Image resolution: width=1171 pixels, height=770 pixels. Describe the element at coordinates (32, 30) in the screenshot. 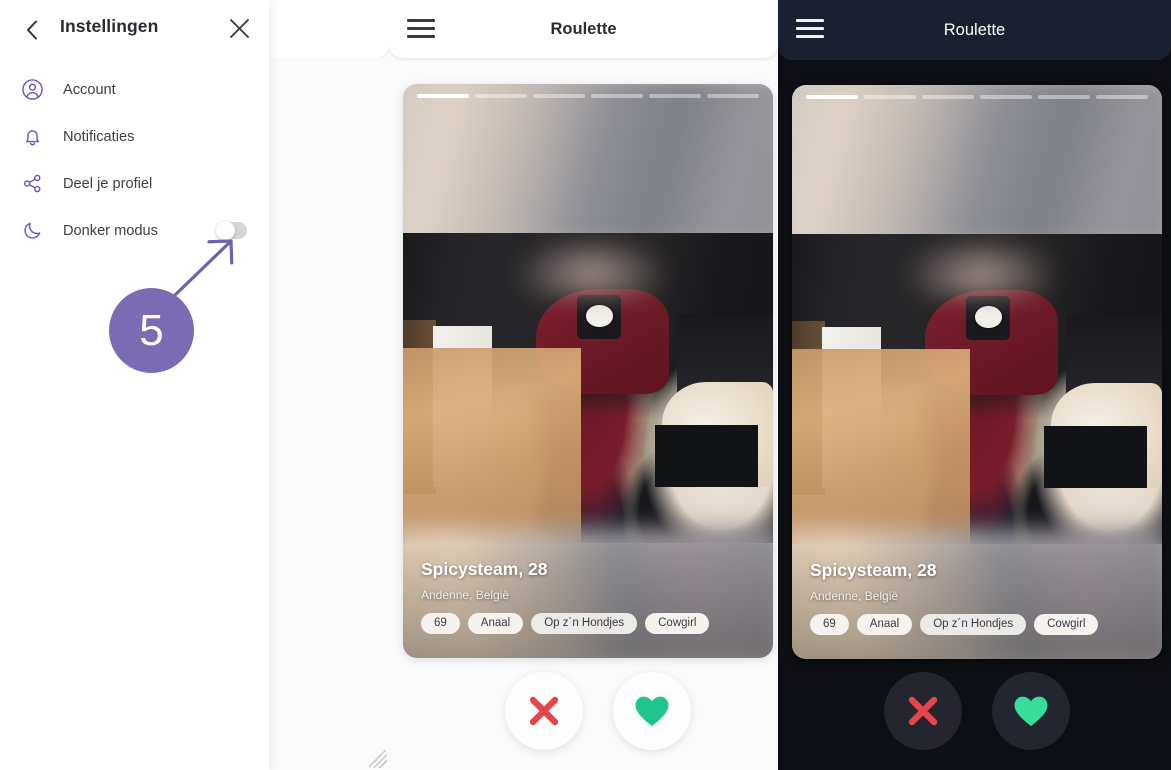

I see `chevron-left-icon` at that location.